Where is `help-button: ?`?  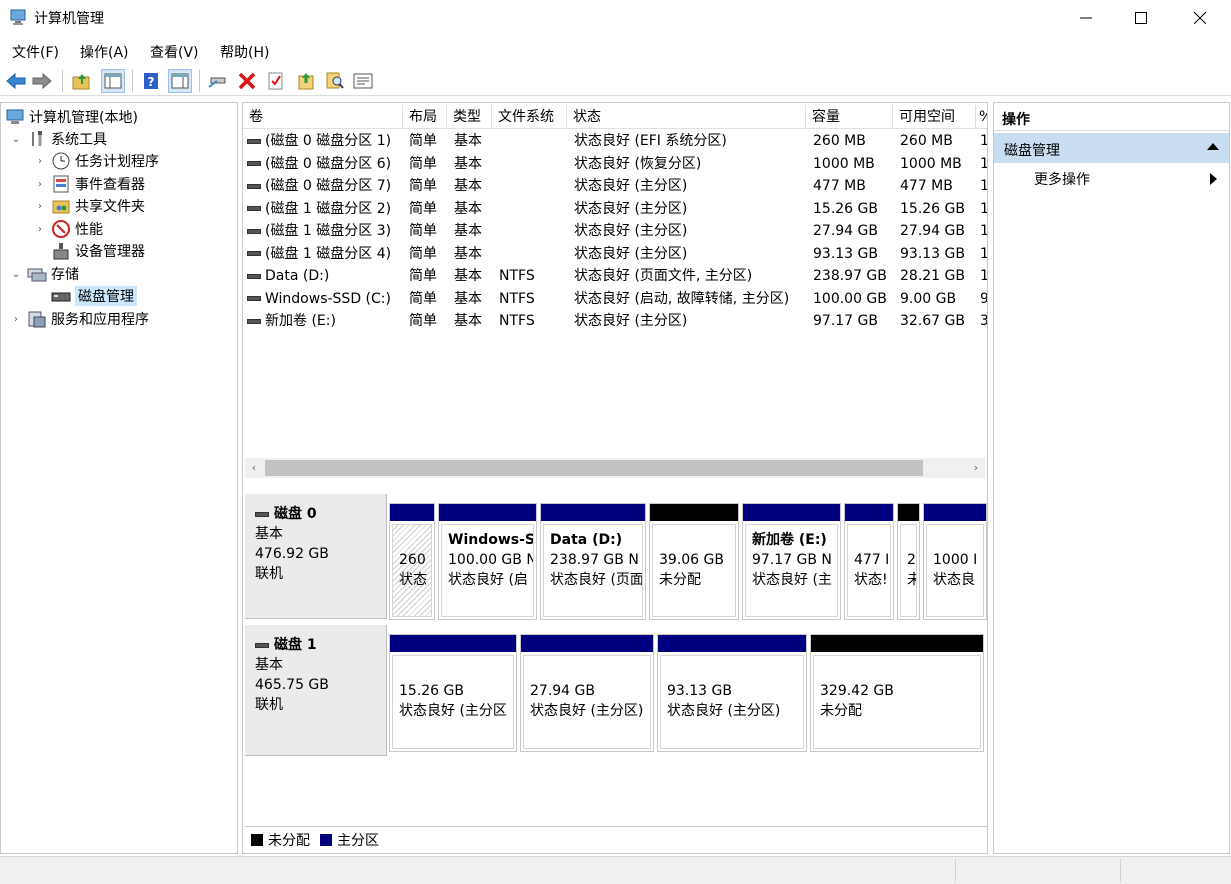
help-button: ? is located at coordinates (151, 81).